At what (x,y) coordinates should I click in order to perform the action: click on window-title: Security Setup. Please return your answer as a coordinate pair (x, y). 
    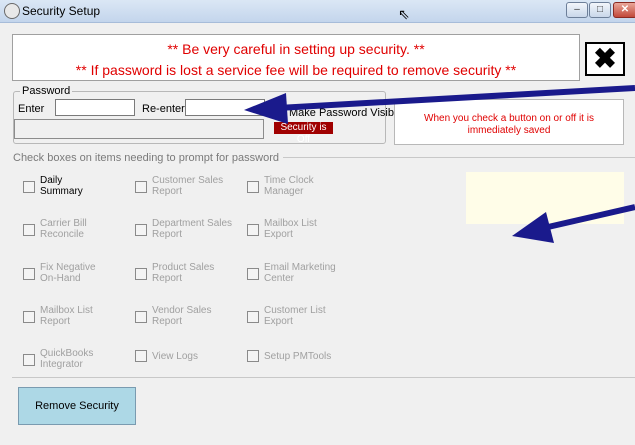
    Looking at the image, I should click on (61, 11).